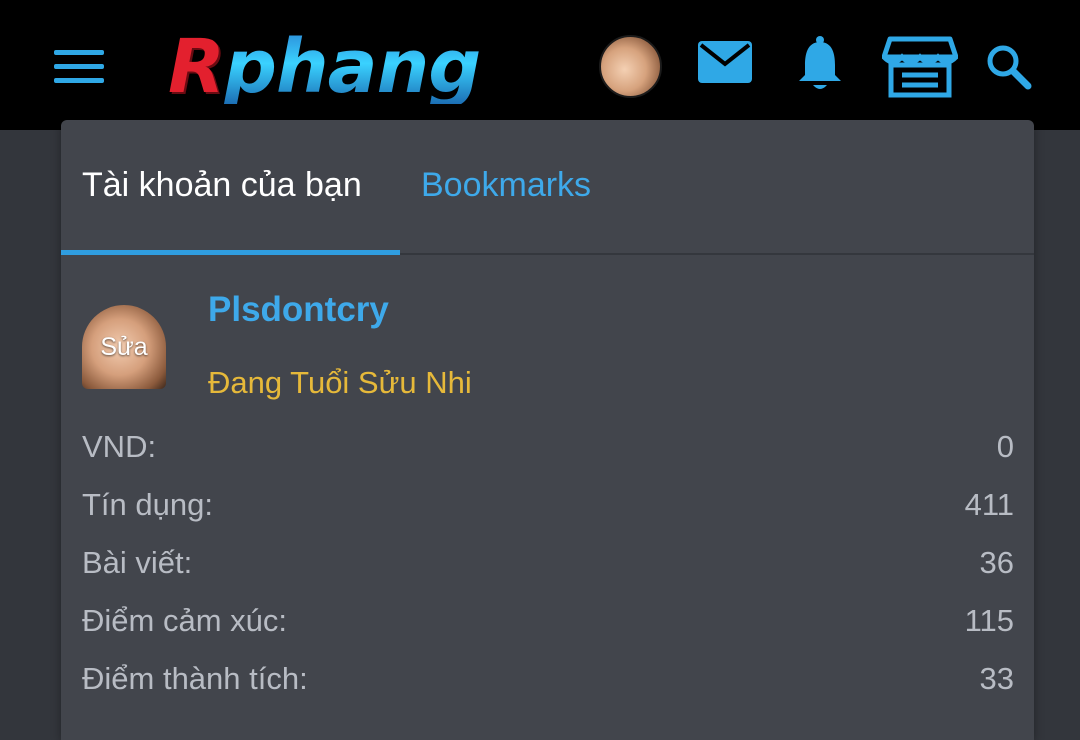  What do you see at coordinates (548, 686) in the screenshot?
I see `stat-row-trophies: Điểm thành tích: 33` at bounding box center [548, 686].